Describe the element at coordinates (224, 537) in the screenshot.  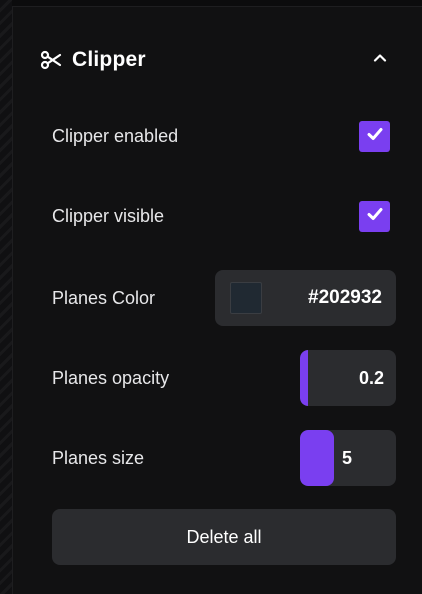
I see `delete-all-button: Delete all` at that location.